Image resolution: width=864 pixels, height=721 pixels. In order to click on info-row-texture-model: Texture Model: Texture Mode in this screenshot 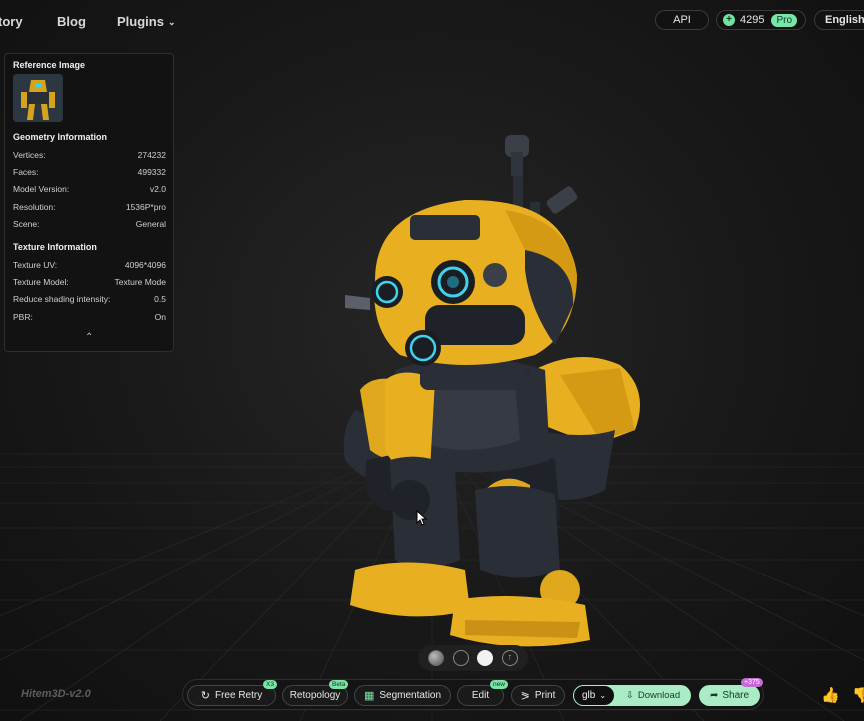, I will do `click(89, 282)`.